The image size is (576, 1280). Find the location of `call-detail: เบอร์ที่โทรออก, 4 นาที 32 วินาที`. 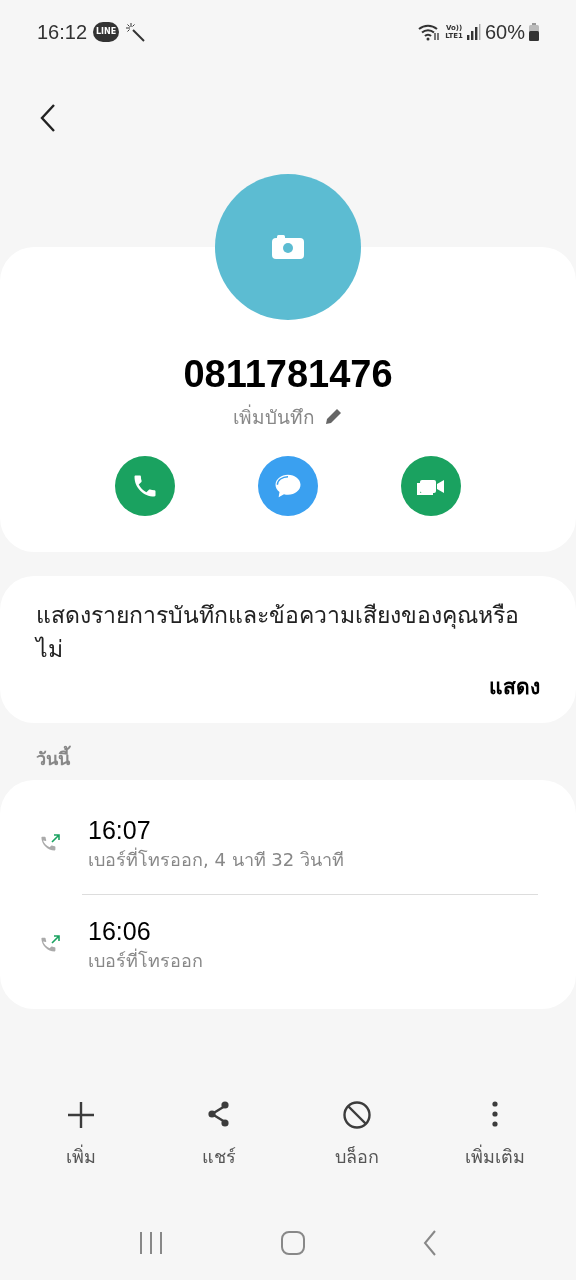

call-detail: เบอร์ที่โทรออก, 4 นาที 32 วินาที is located at coordinates (216, 859).